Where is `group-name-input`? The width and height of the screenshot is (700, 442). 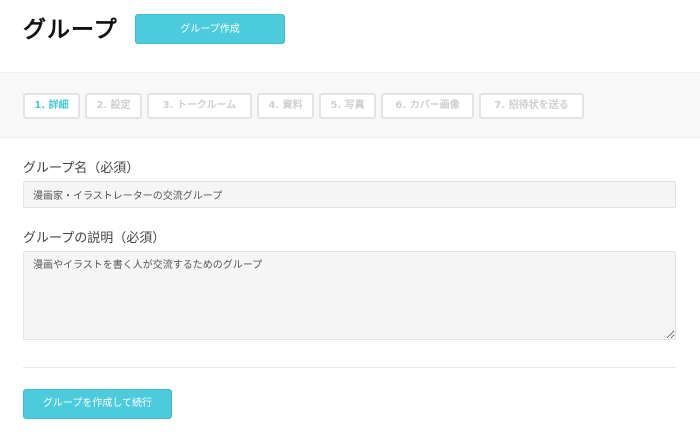
group-name-input is located at coordinates (349, 194).